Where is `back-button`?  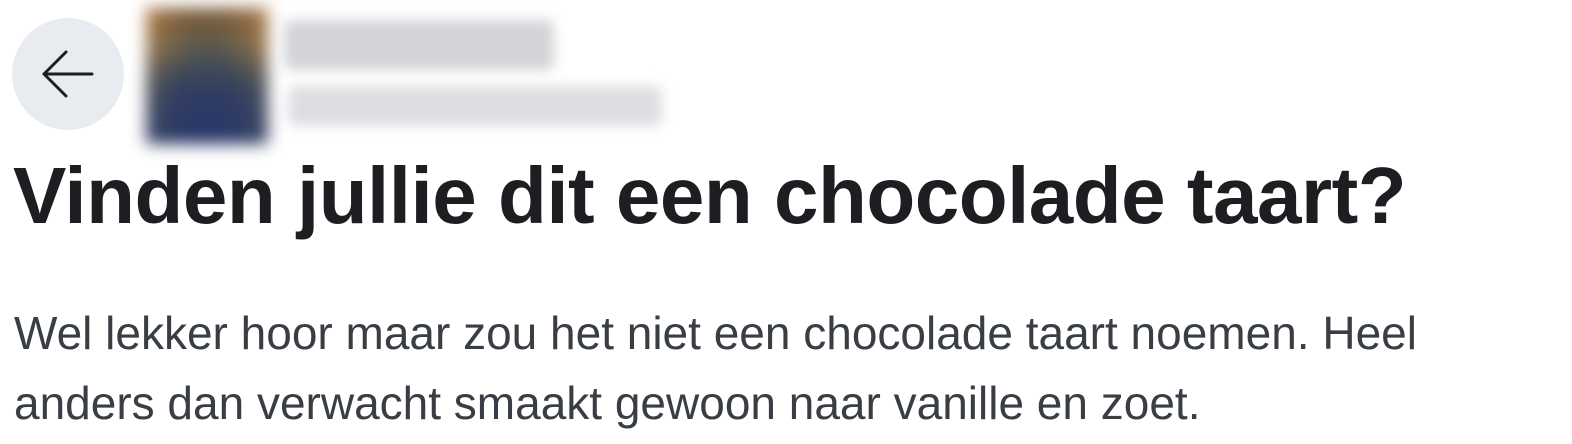 back-button is located at coordinates (68, 74).